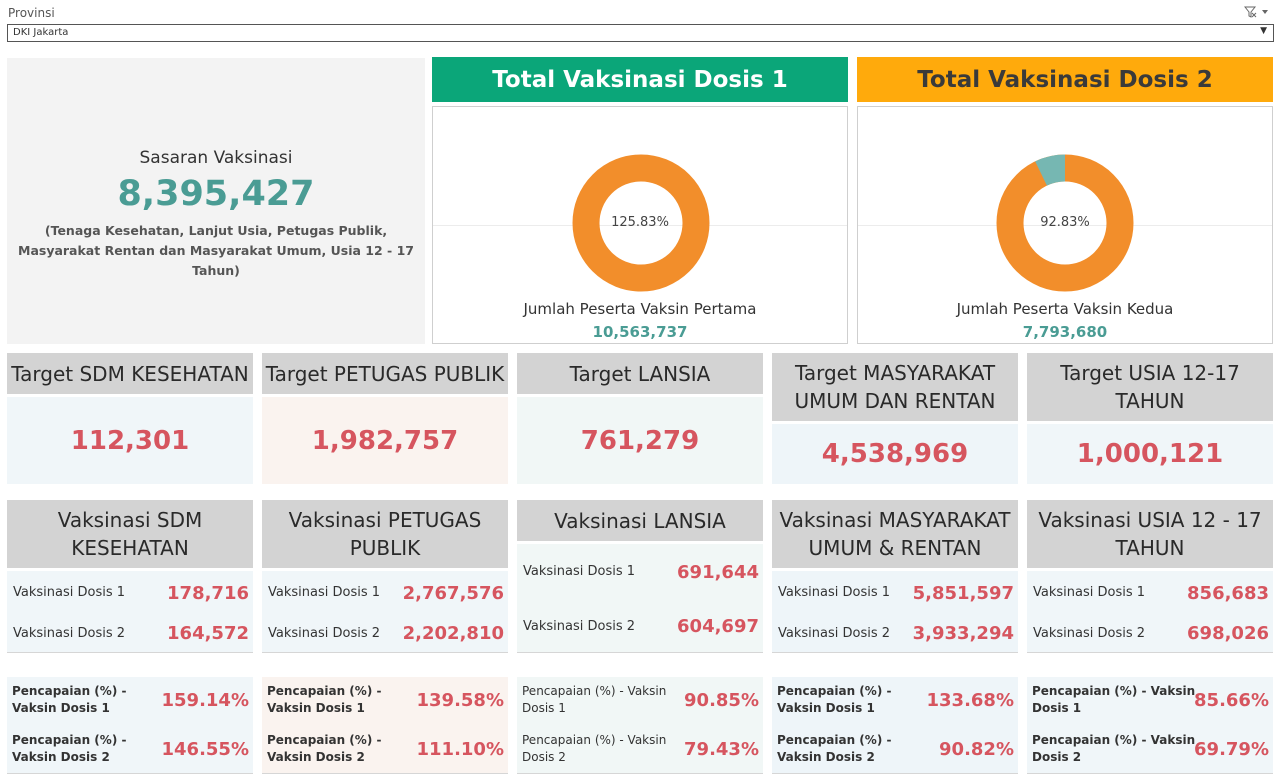  I want to click on target-sdm-kesehatan-header: Target SDM KESEHATAN, so click(130, 373).